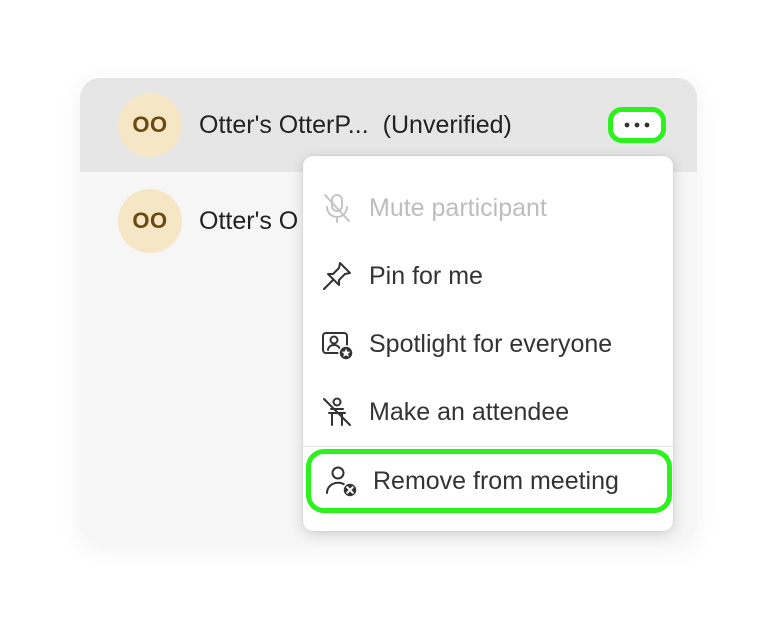  What do you see at coordinates (491, 343) in the screenshot?
I see `menu-item-label: Spotlight for everyone` at bounding box center [491, 343].